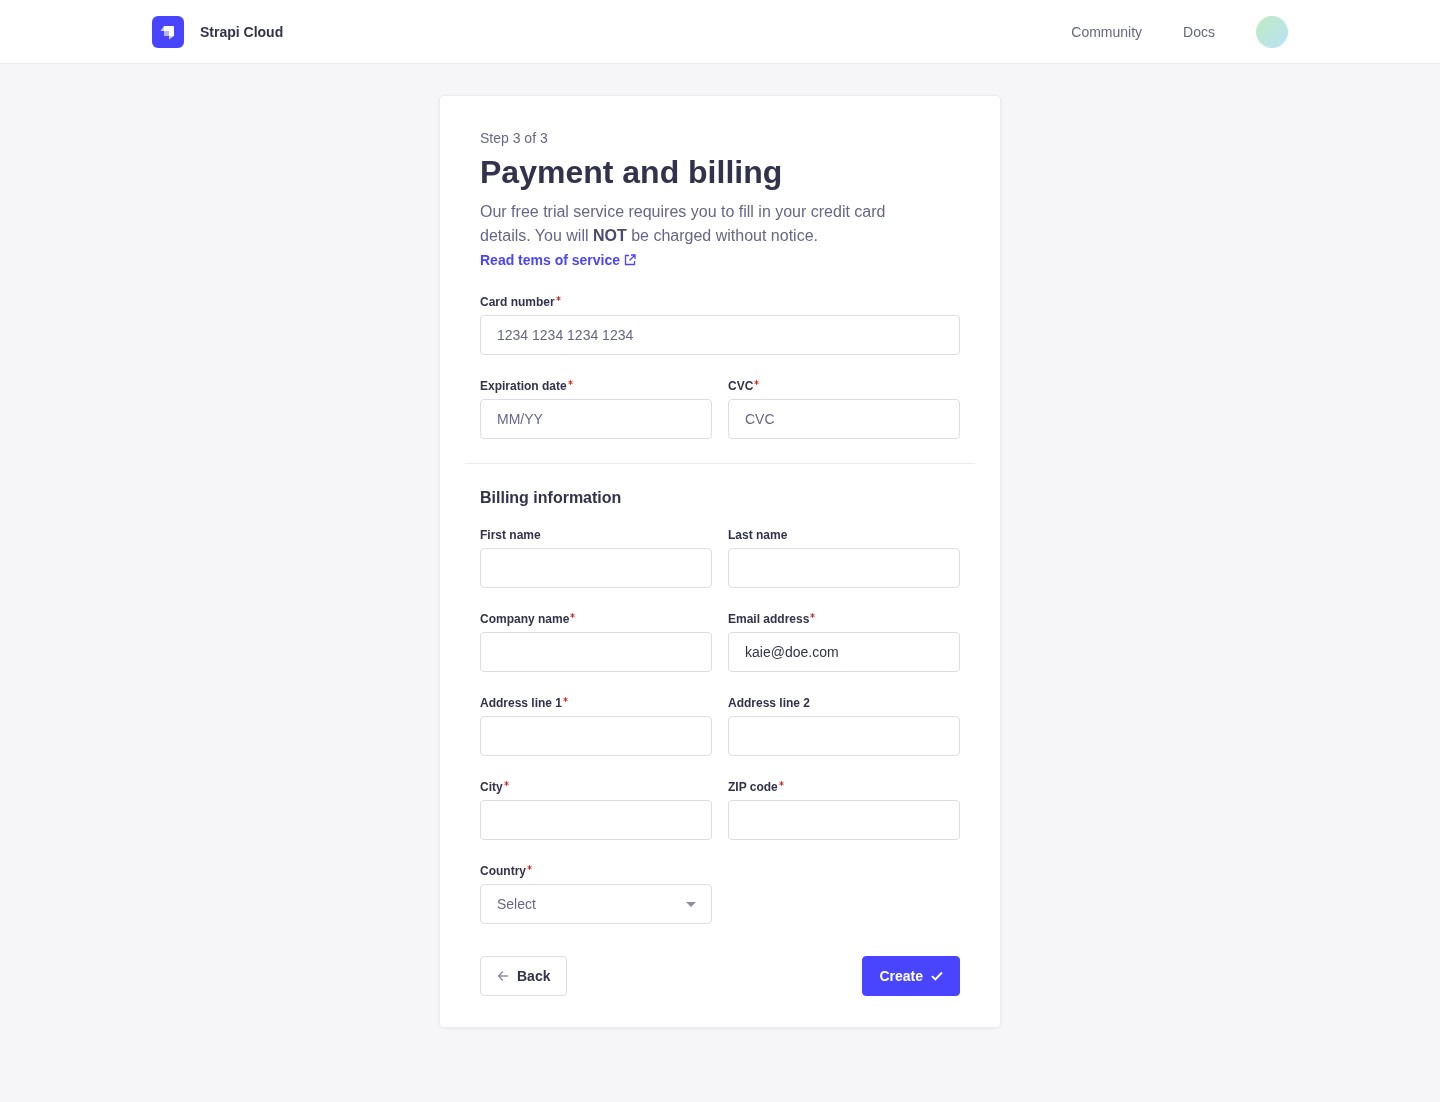 Image resolution: width=1440 pixels, height=1102 pixels. What do you see at coordinates (758, 535) in the screenshot?
I see `field-label: Last name` at bounding box center [758, 535].